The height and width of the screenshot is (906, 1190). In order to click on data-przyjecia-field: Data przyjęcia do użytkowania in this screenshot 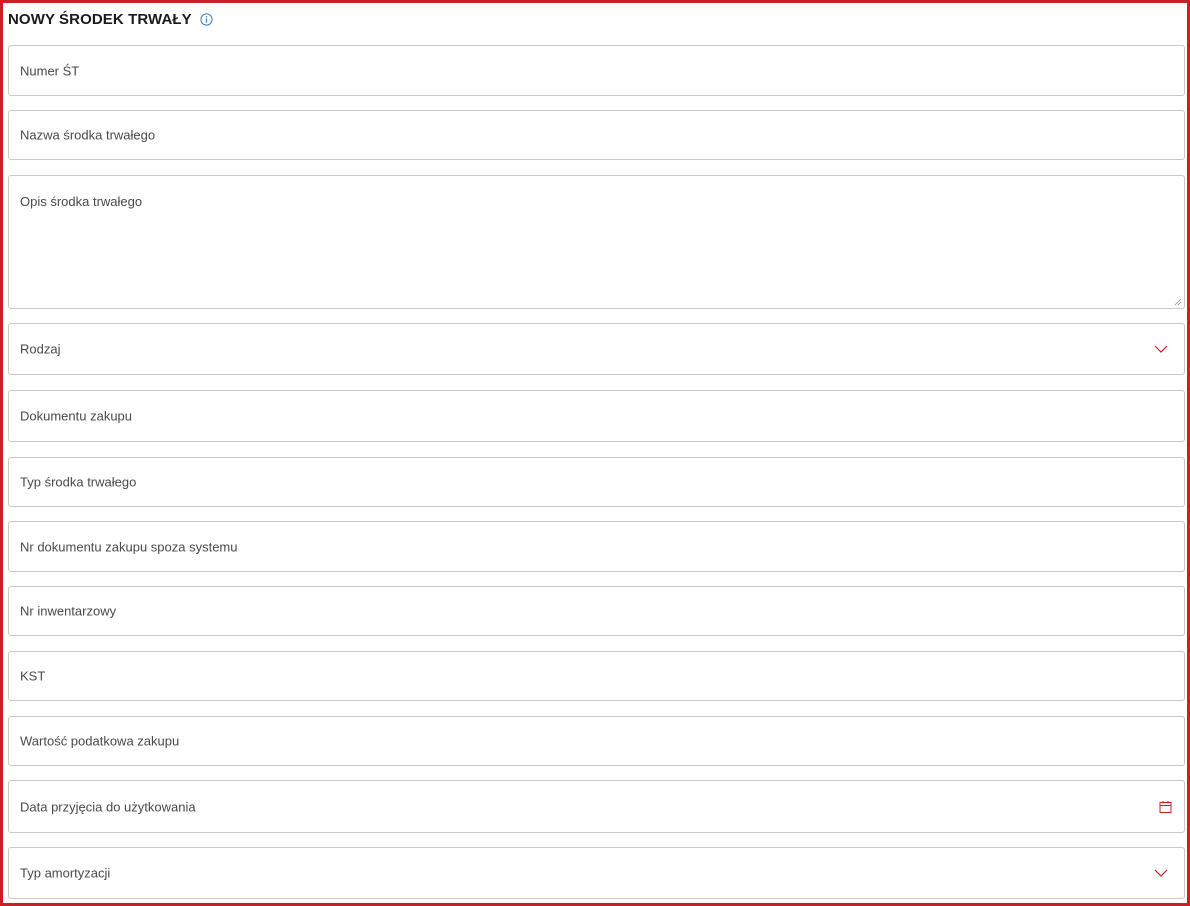, I will do `click(596, 806)`.